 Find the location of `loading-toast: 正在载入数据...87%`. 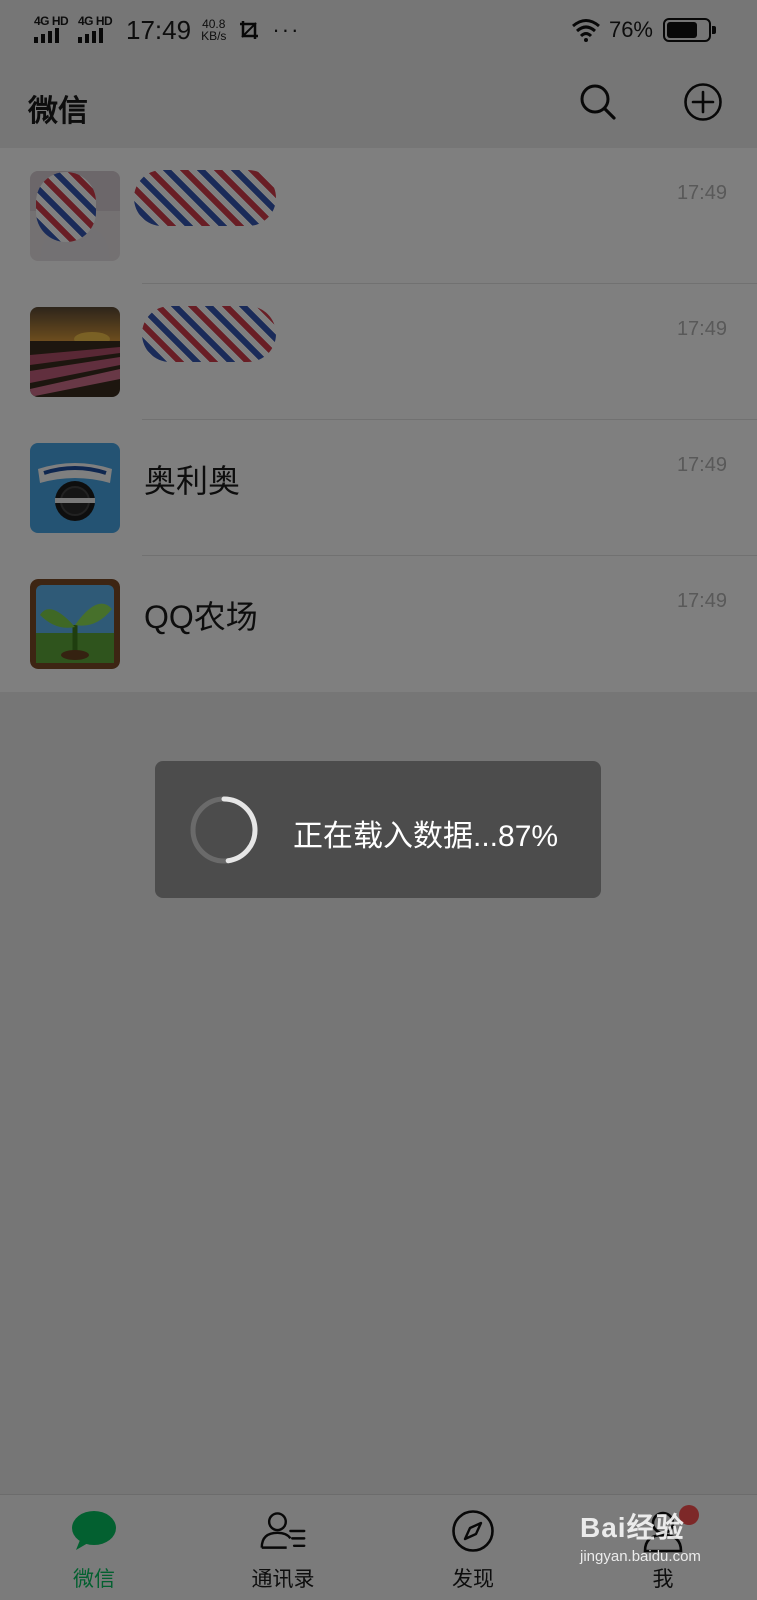

loading-toast: 正在载入数据...87% is located at coordinates (378, 829).